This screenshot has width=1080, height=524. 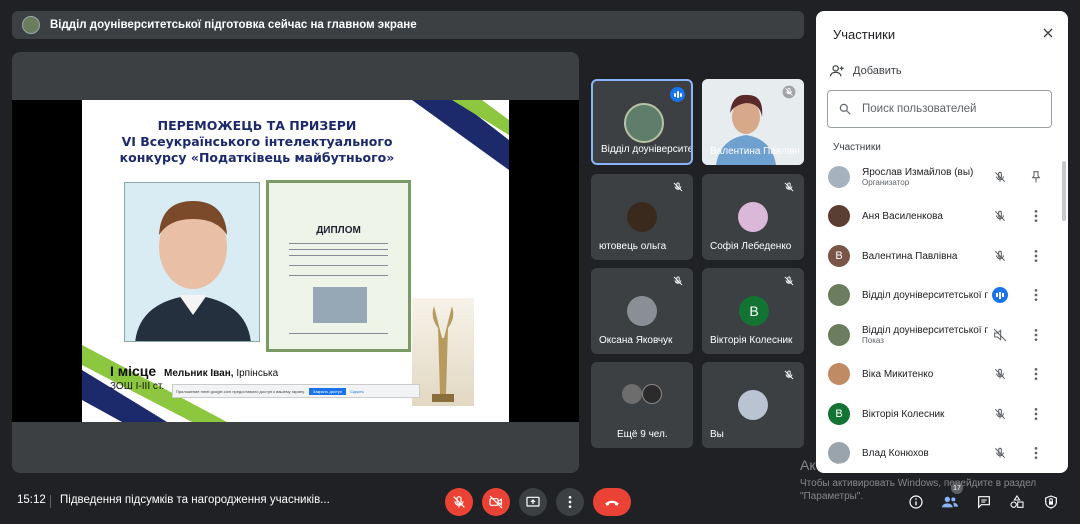 What do you see at coordinates (910, 256) in the screenshot?
I see `participant-name: Валентина Павлівна` at bounding box center [910, 256].